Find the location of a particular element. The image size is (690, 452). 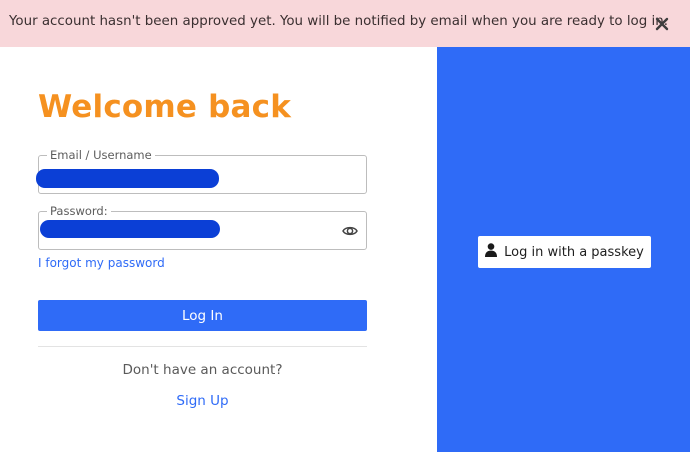

user-icon is located at coordinates (491, 252).